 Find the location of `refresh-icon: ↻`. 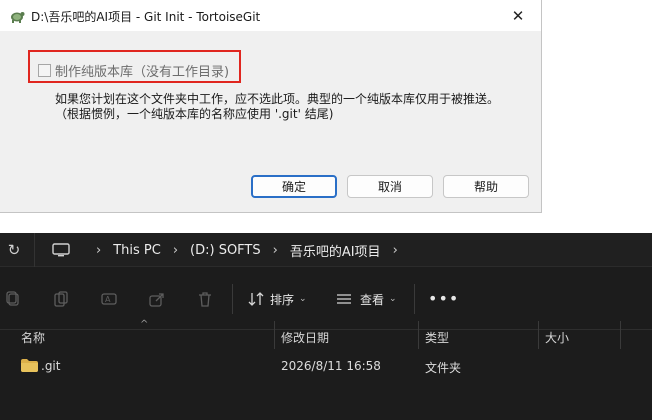

refresh-icon: ↻ is located at coordinates (14, 250).